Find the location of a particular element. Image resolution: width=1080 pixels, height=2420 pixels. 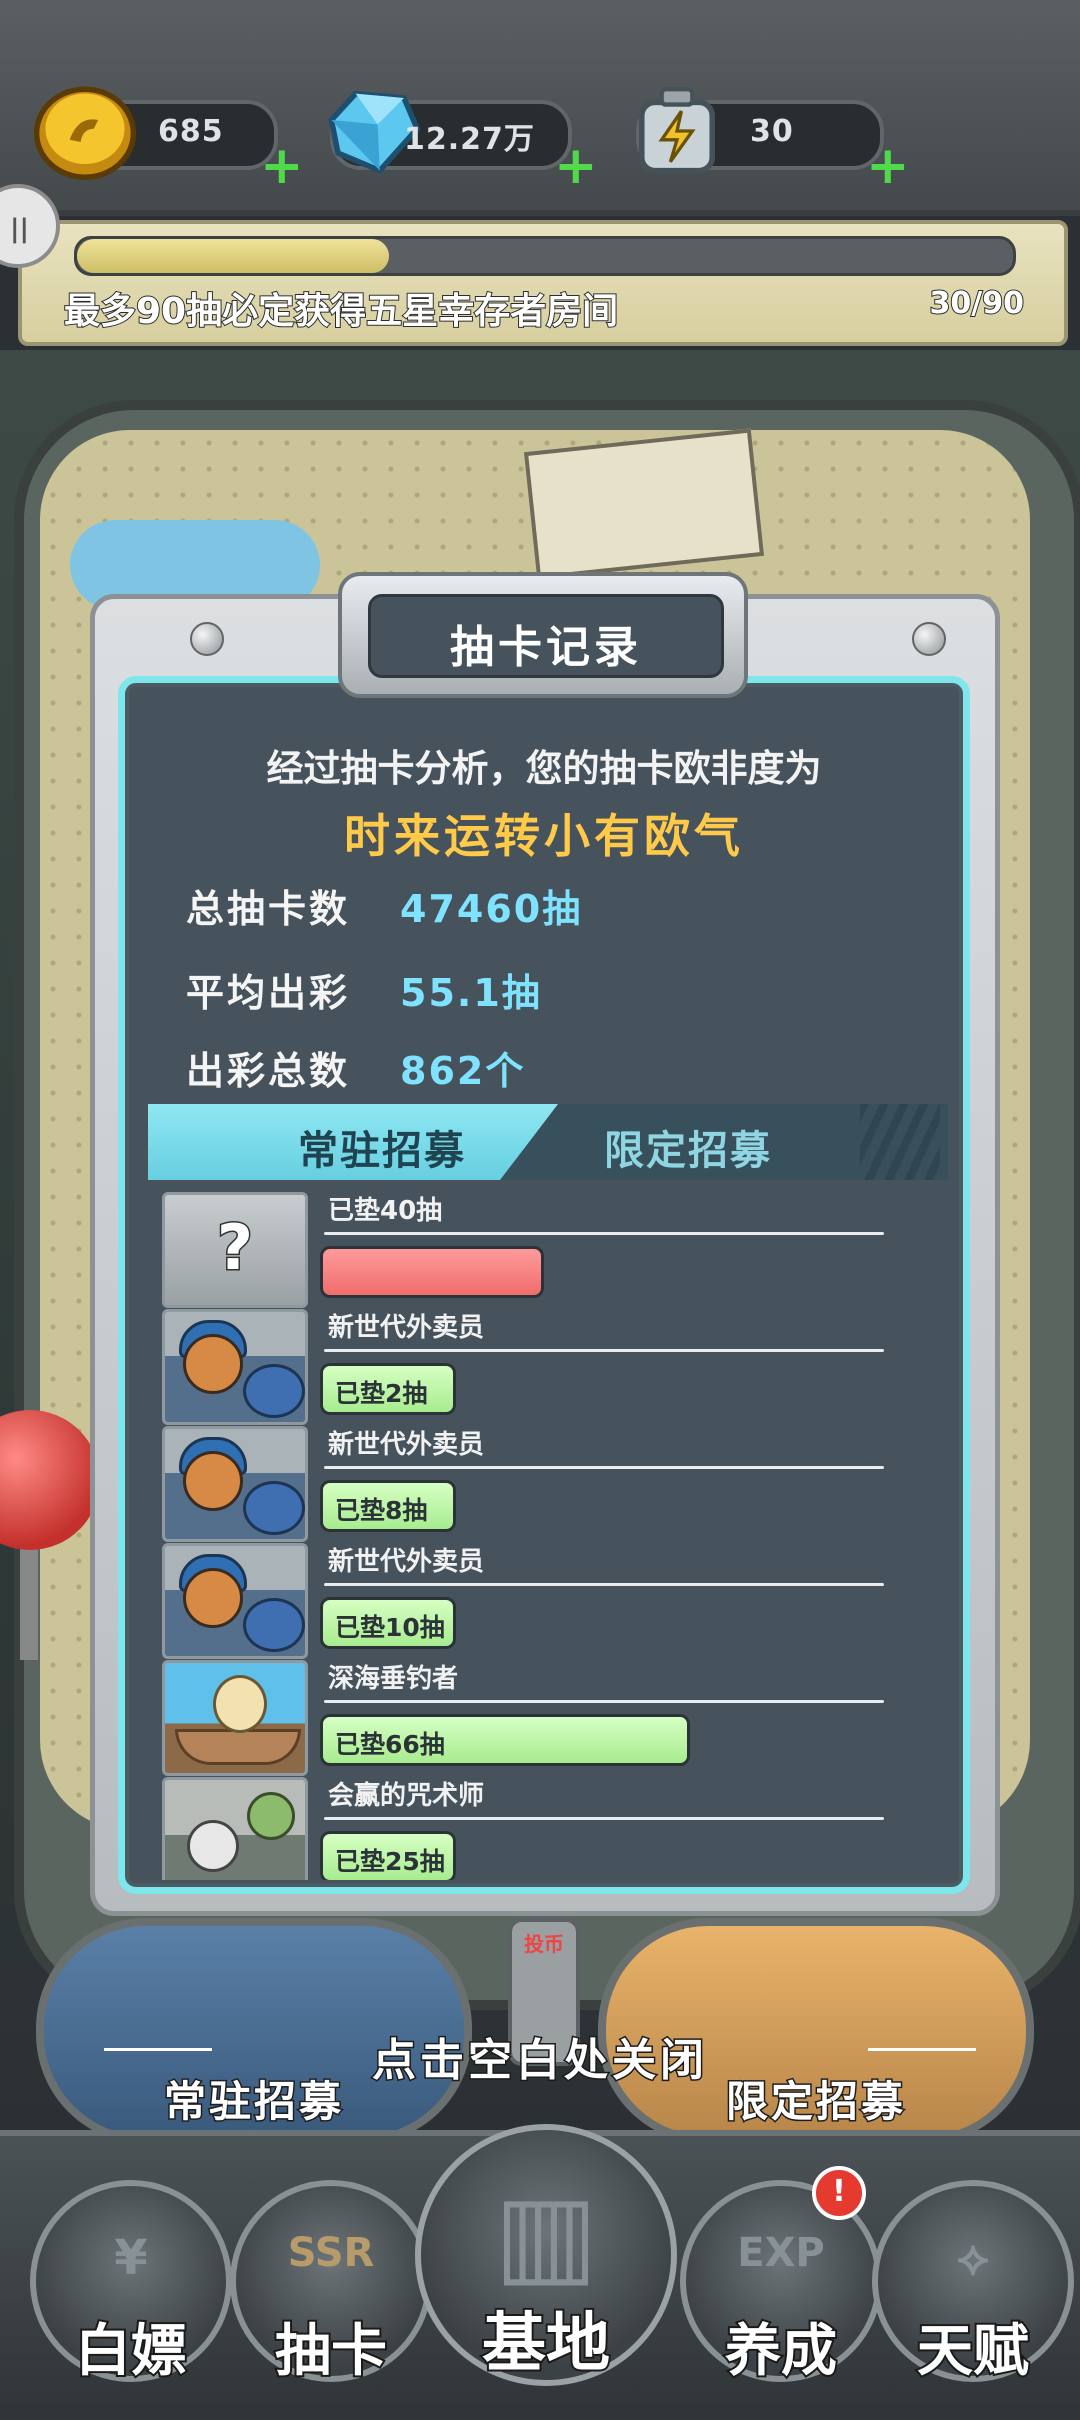

record-row: 新世代外卖员已垫2抽 is located at coordinates (550, 1366).